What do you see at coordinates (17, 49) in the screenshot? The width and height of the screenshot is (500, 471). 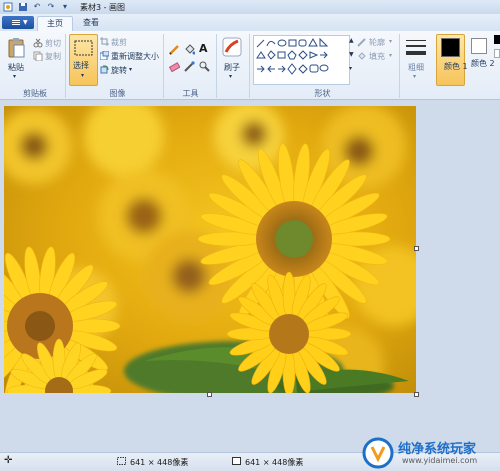 I see `paste-icon` at bounding box center [17, 49].